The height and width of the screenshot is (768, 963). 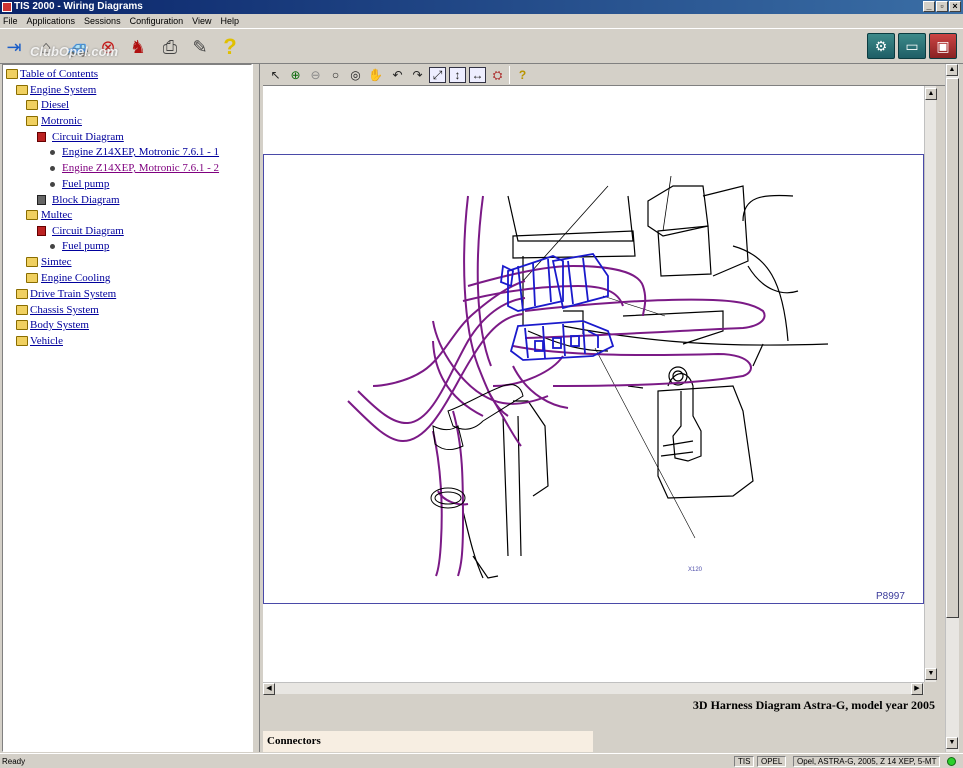 What do you see at coordinates (497, 75) in the screenshot?
I see `highlight-icon: ⛭` at bounding box center [497, 75].